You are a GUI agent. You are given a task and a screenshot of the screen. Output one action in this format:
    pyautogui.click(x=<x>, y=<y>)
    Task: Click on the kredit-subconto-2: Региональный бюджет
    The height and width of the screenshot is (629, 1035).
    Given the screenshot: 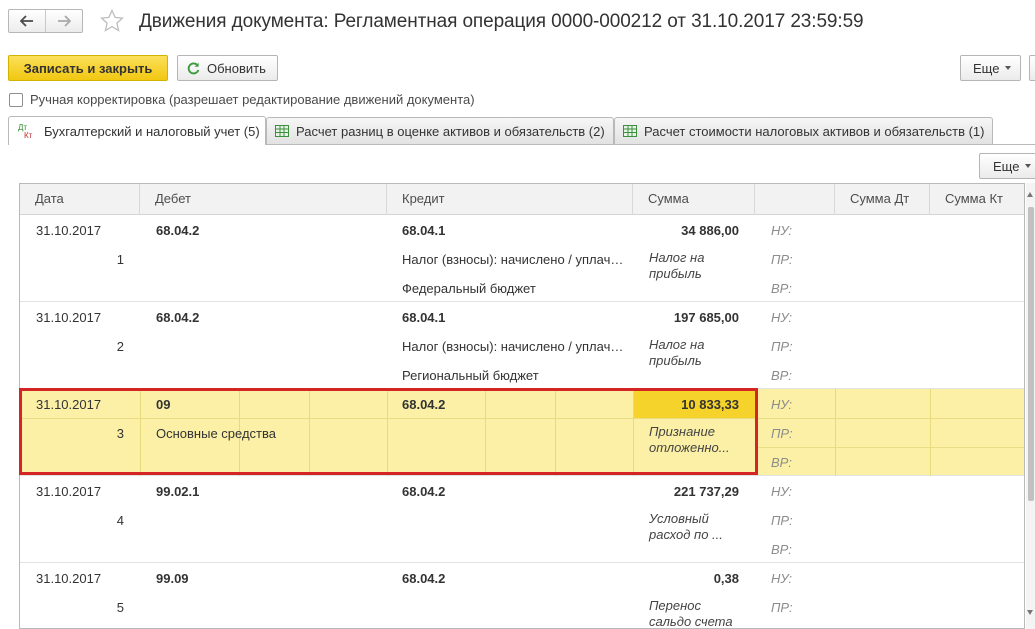 What is the action you would take?
    pyautogui.click(x=470, y=375)
    